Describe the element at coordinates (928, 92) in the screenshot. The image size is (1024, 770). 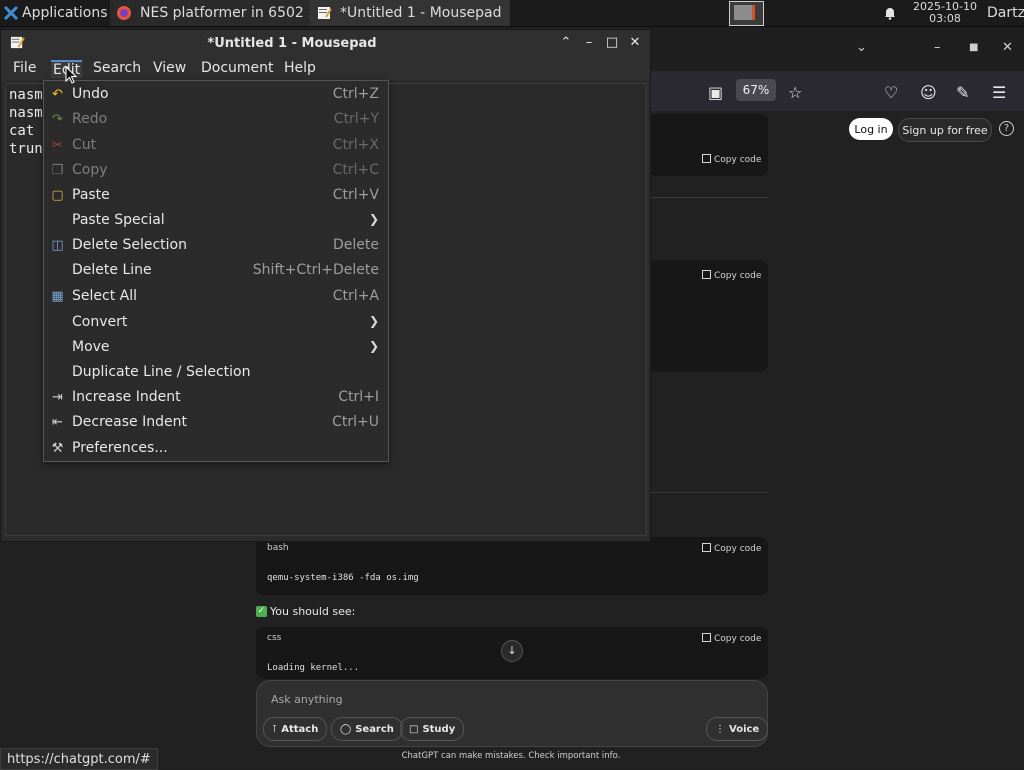
I see `account-icon: ☺` at that location.